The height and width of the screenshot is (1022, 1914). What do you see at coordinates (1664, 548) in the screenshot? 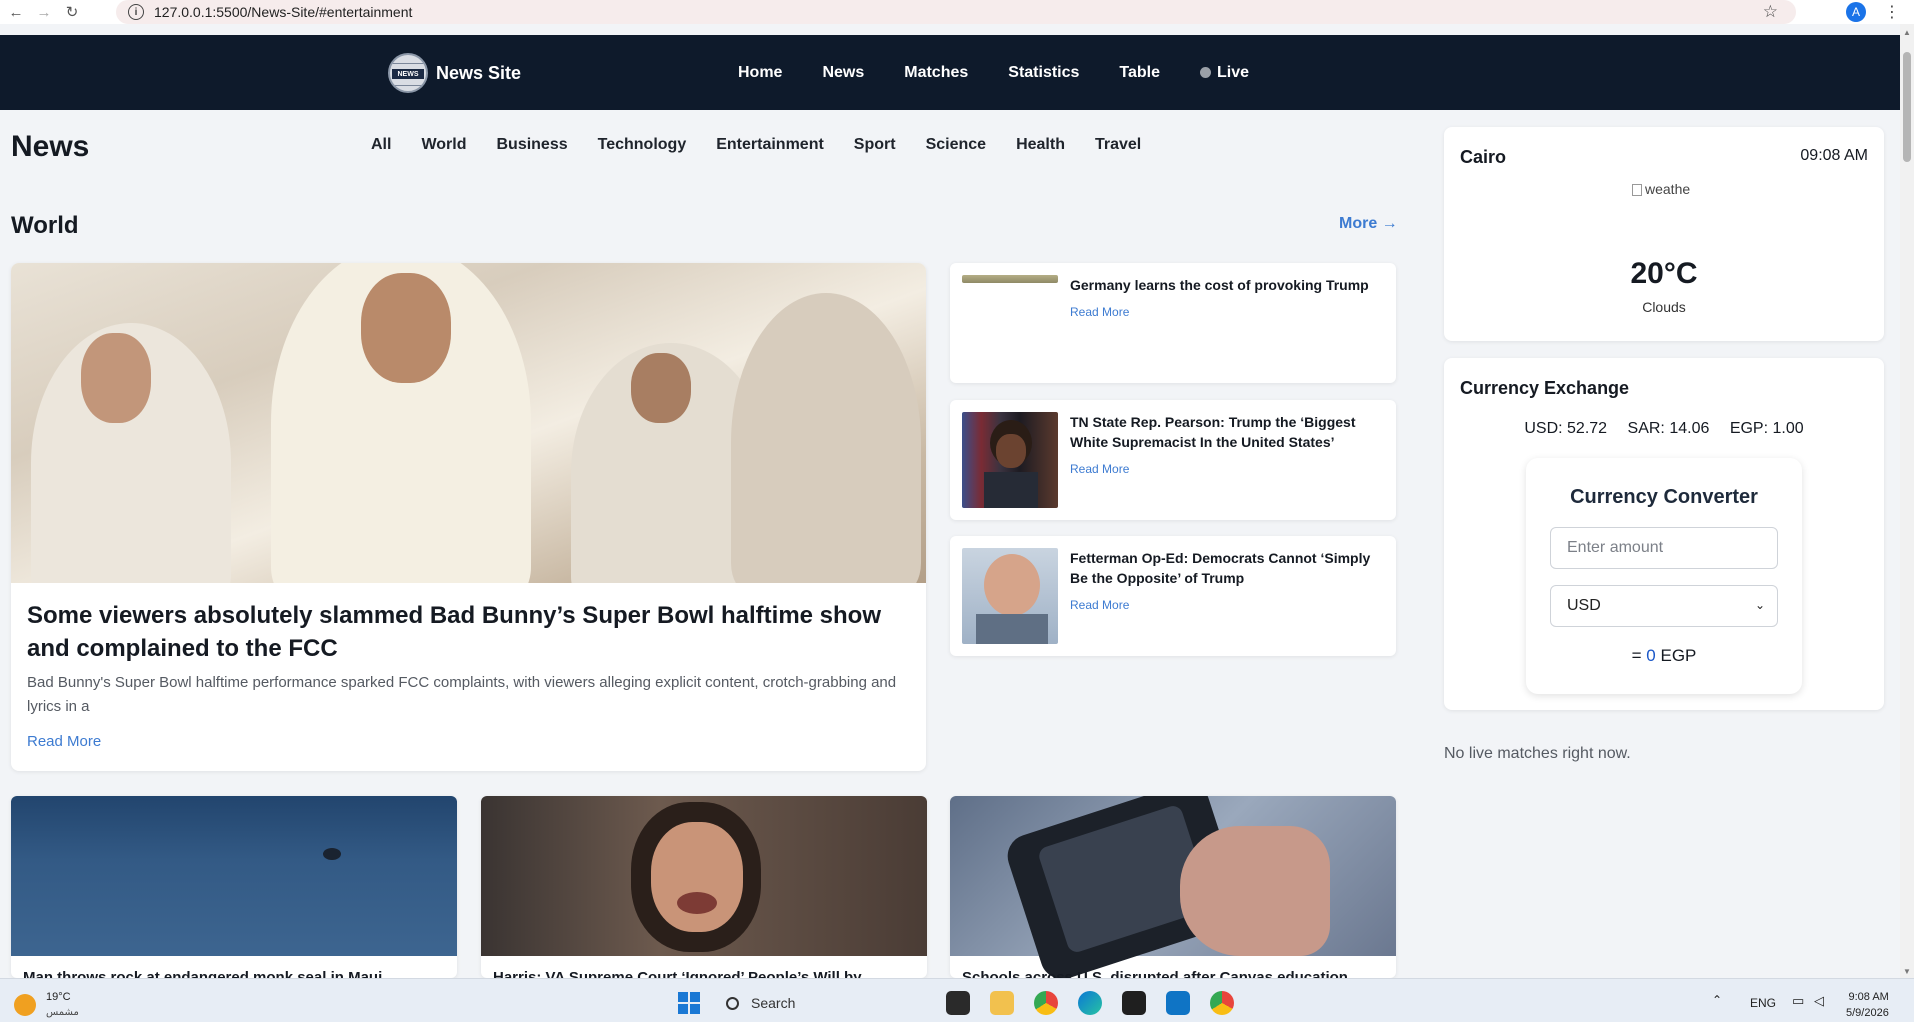
I see `amount-input` at bounding box center [1664, 548].